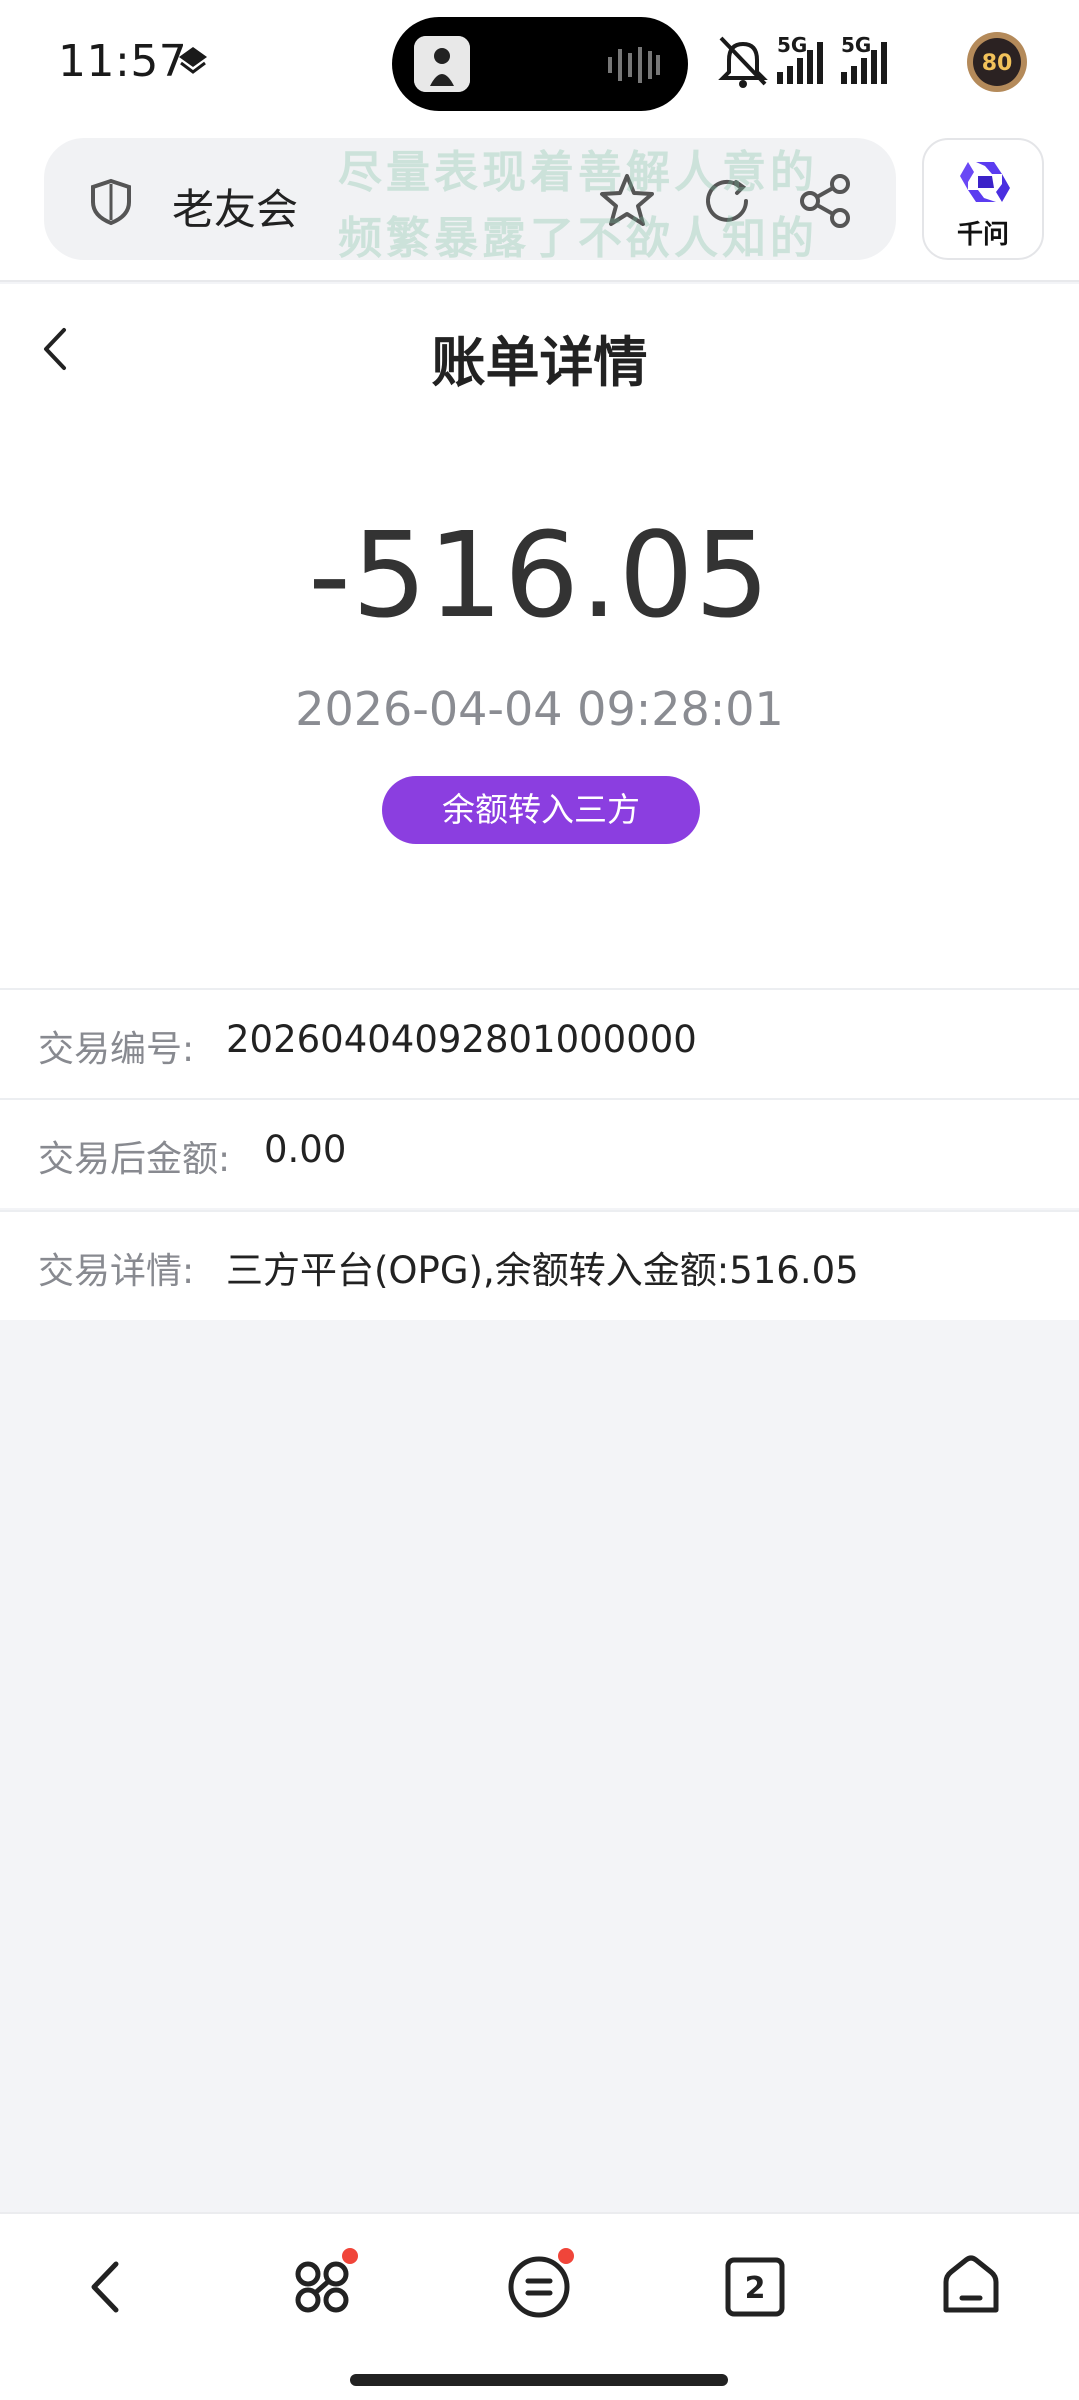 The width and height of the screenshot is (1079, 2400). Describe the element at coordinates (971, 2287) in the screenshot. I see `nav-home-icon` at that location.